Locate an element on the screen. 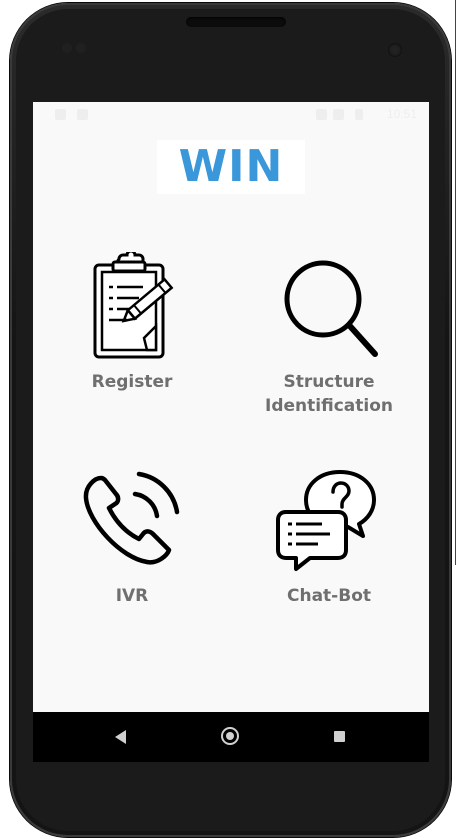  chat-bot-label: Chat-Bot is located at coordinates (329, 596).